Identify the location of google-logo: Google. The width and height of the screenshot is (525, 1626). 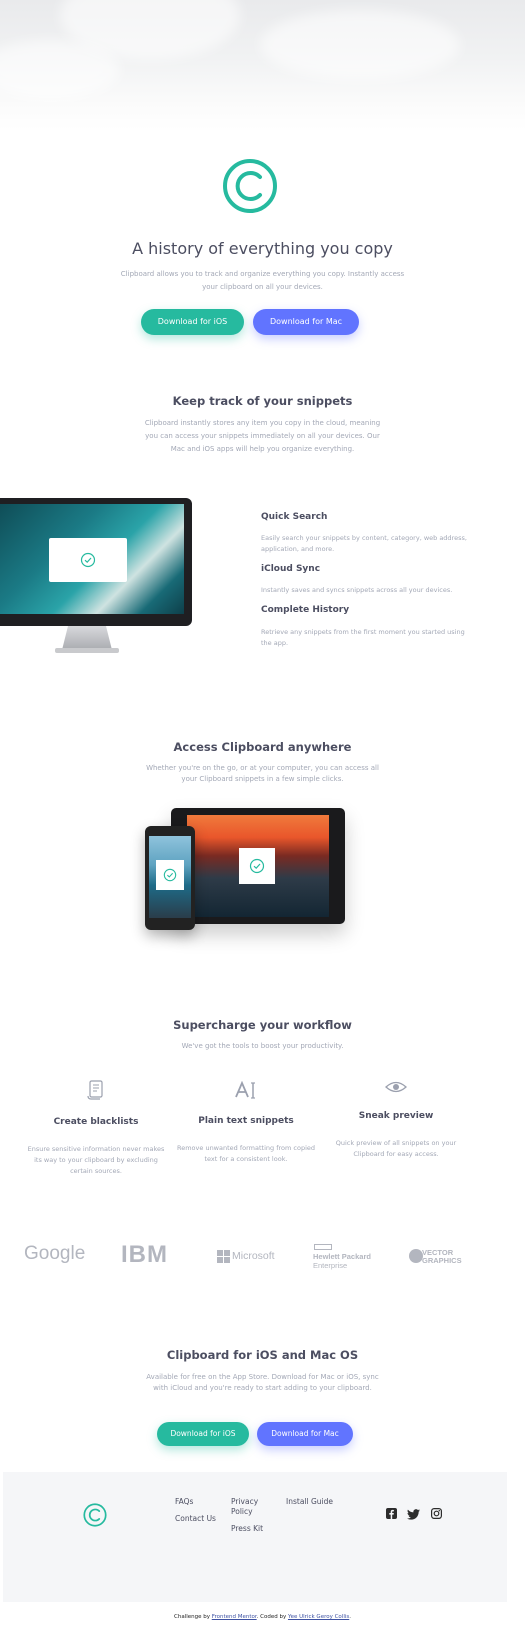
(55, 1253).